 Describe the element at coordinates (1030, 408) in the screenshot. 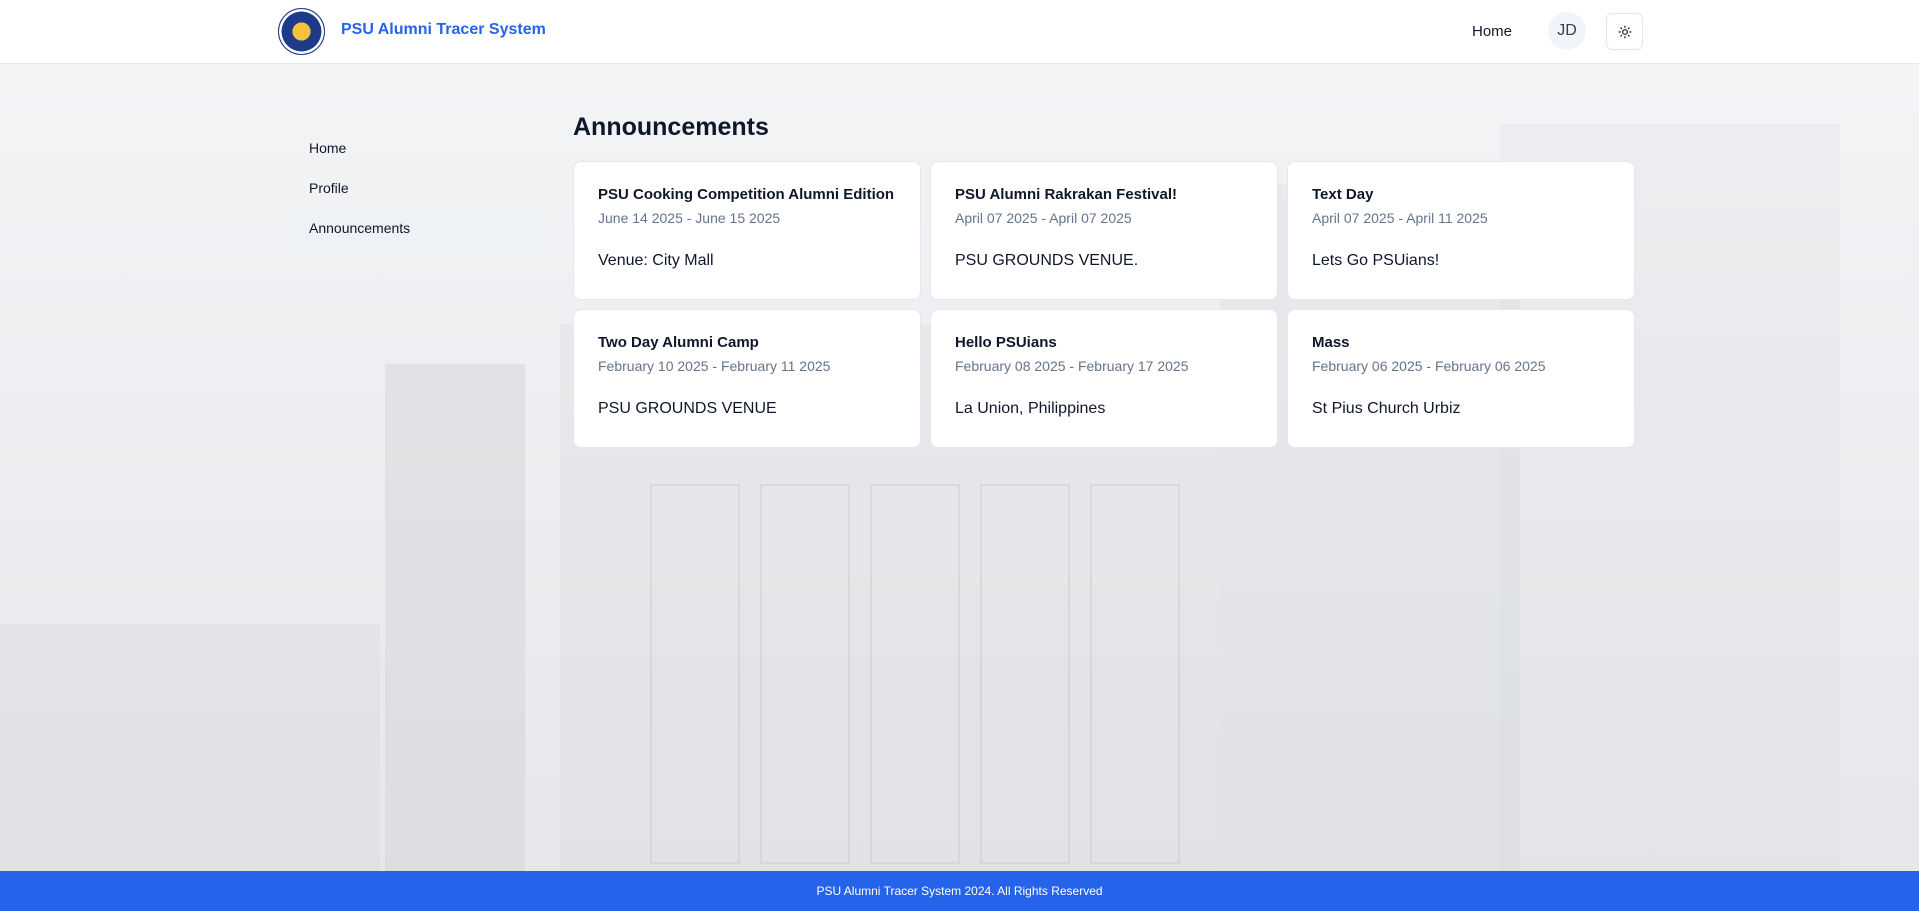

I see `announcement-venue: La Union, Philippines` at that location.